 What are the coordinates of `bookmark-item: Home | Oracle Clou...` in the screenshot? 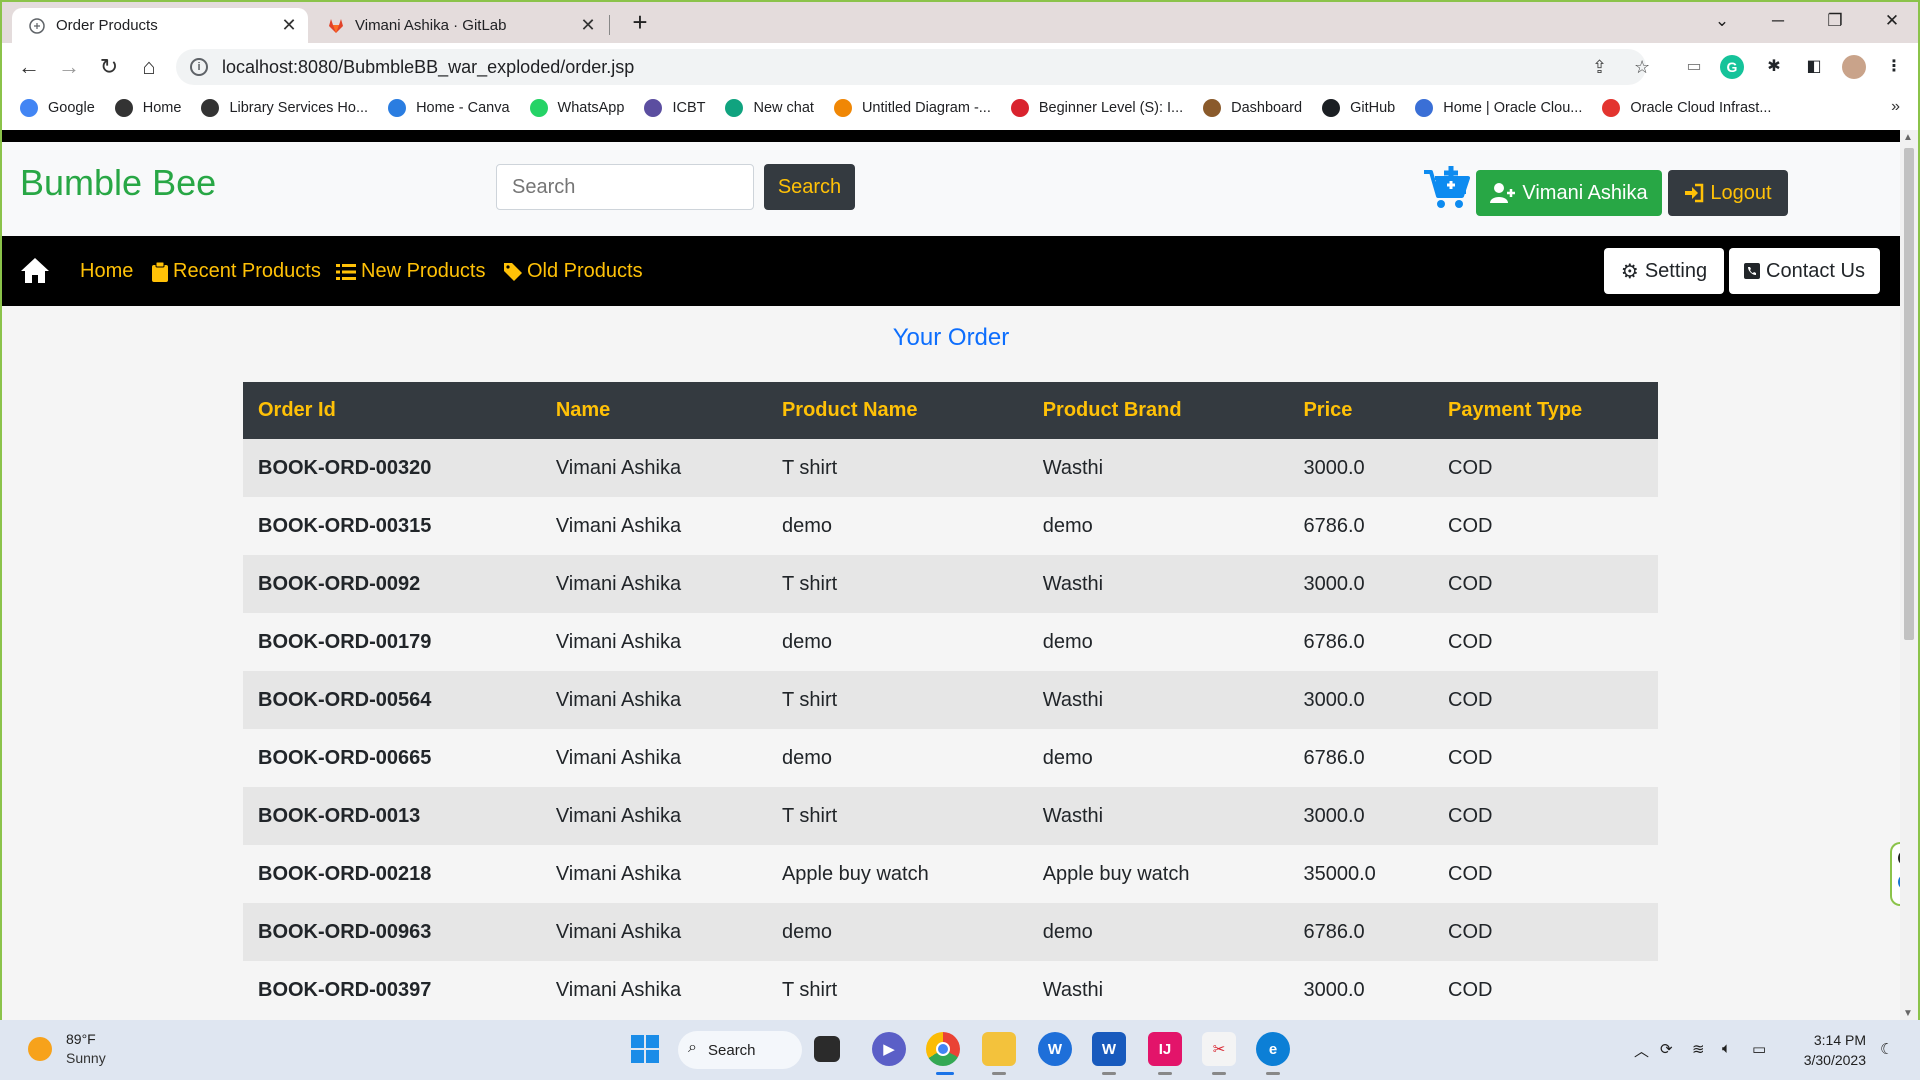 It's located at (1498, 108).